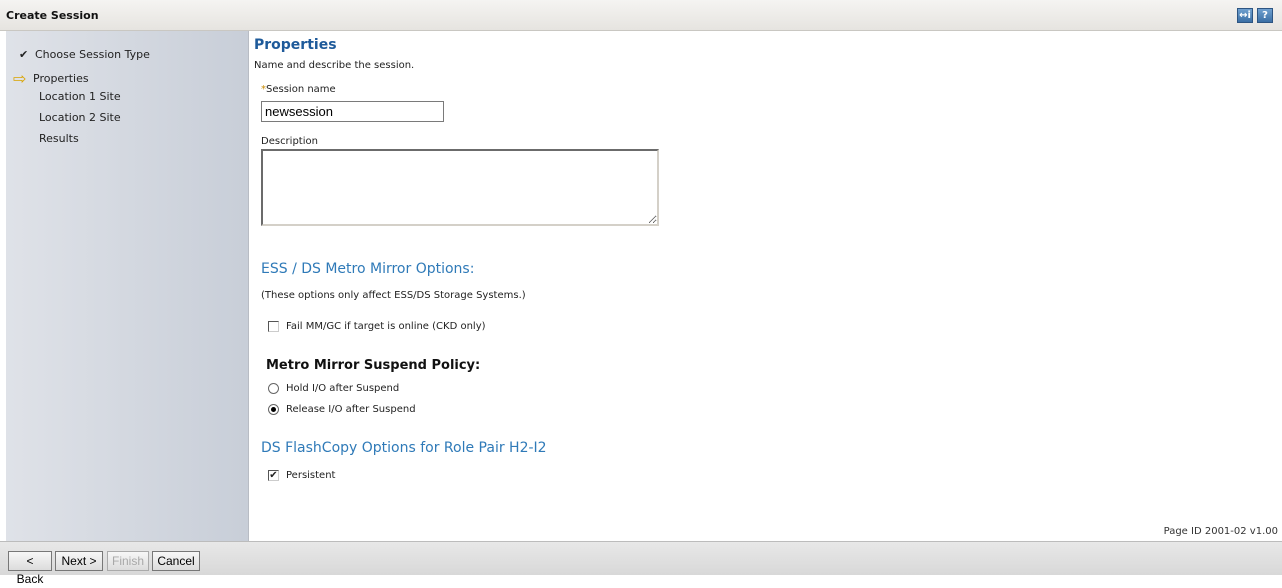 The image size is (1282, 588). I want to click on release-io-option: Release I/O after Suspend, so click(342, 409).